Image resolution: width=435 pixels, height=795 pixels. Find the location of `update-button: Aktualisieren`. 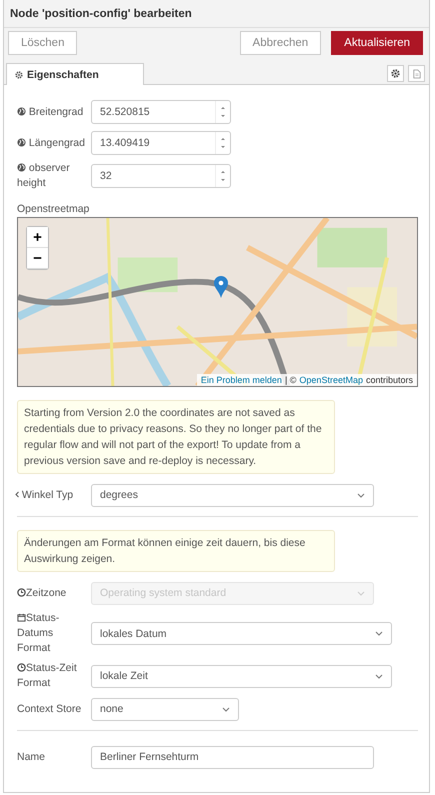

update-button: Aktualisieren is located at coordinates (377, 43).